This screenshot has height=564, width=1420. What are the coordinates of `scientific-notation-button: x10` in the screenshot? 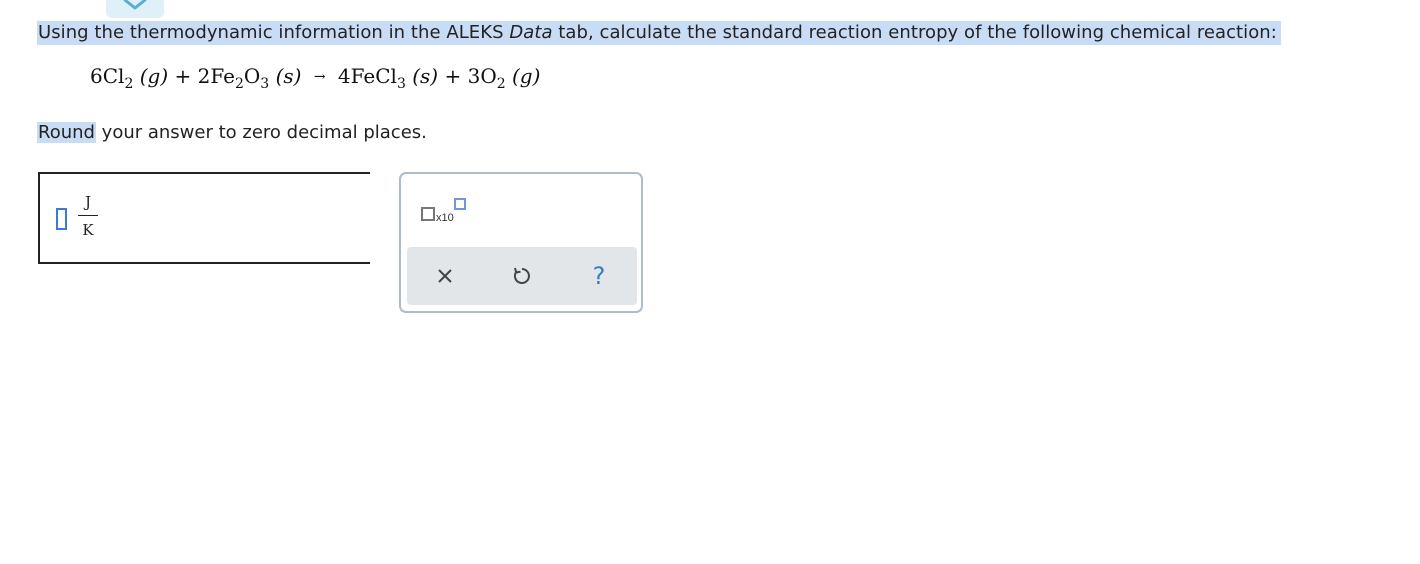 It's located at (446, 213).